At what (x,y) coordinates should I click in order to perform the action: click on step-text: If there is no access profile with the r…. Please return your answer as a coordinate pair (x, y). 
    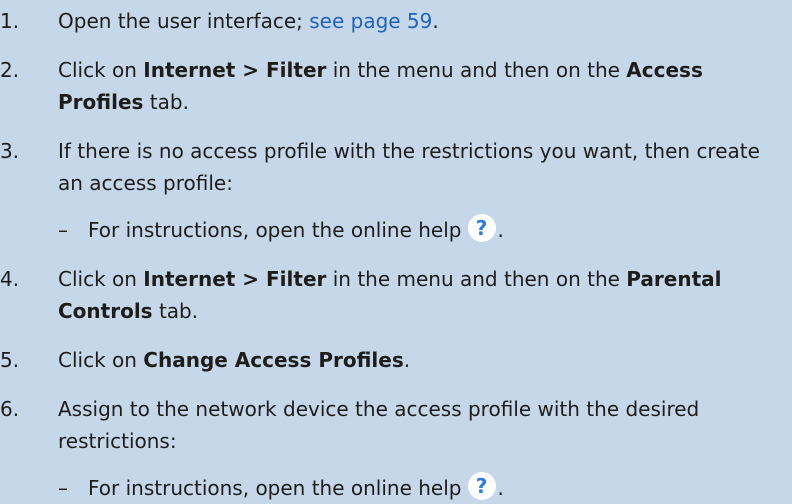
    Looking at the image, I should click on (409, 167).